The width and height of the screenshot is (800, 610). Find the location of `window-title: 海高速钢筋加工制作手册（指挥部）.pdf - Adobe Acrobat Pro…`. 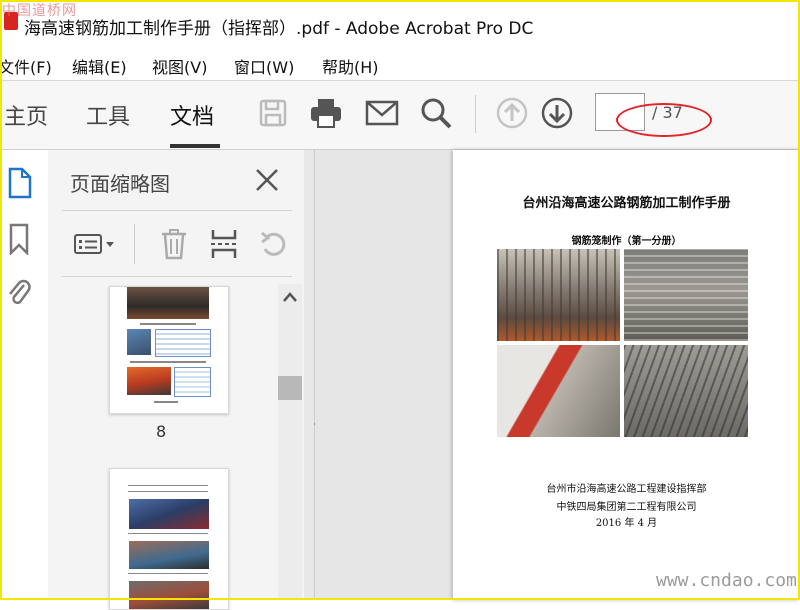

window-title: 海高速钢筋加工制作手册（指挥部）.pdf - Adobe Acrobat Pro… is located at coordinates (279, 29).